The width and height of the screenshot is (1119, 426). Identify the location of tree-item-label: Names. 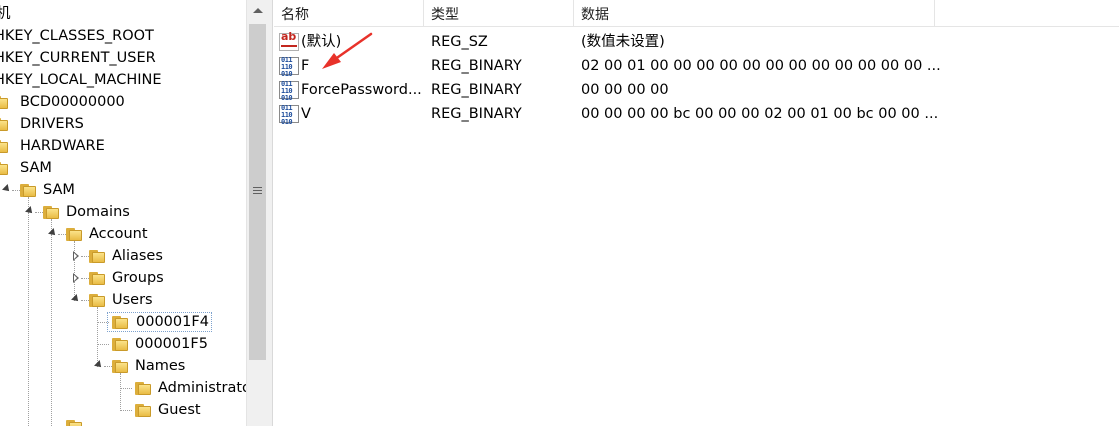
(160, 366).